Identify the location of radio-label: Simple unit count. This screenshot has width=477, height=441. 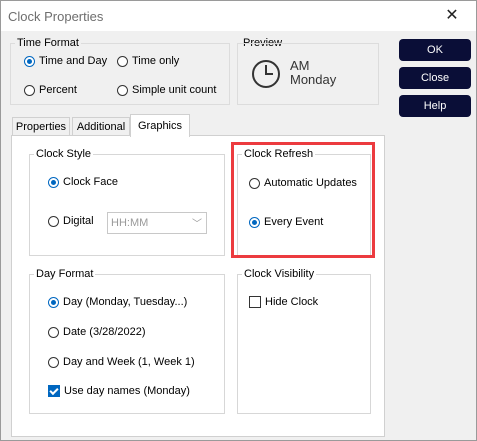
(174, 90).